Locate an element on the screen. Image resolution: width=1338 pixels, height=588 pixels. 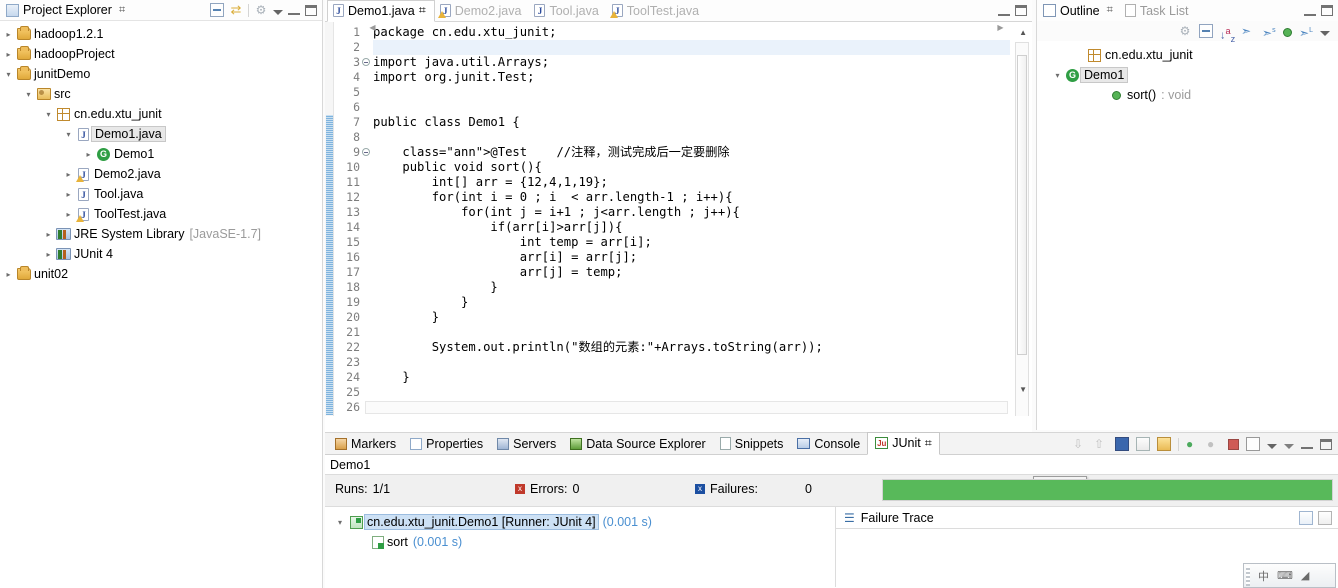
hide-static-icon: ➣s is located at coordinates (1269, 32).